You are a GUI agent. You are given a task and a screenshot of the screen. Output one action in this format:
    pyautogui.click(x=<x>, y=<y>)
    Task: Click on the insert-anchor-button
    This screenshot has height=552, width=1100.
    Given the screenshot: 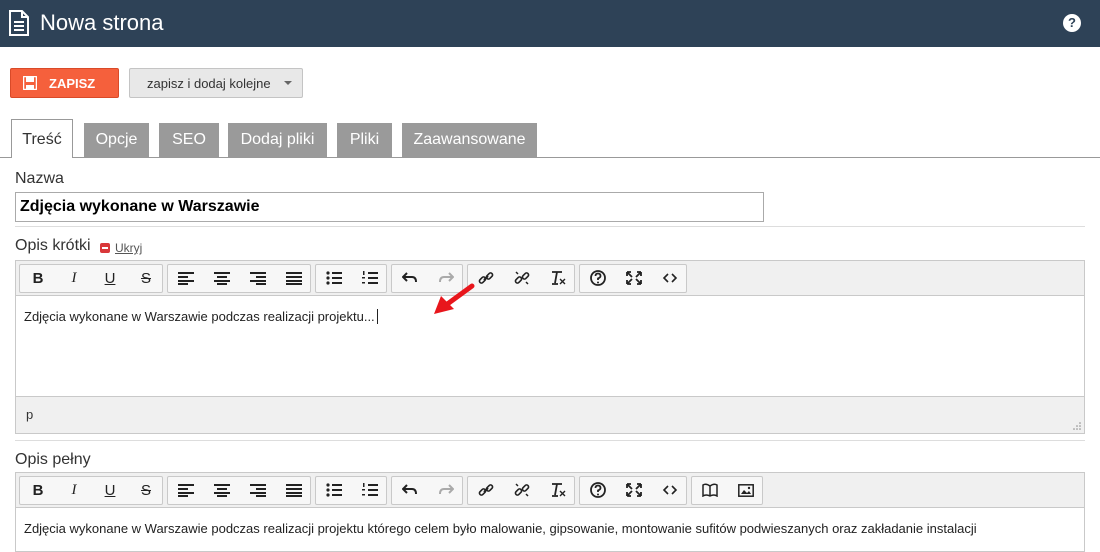 What is the action you would take?
    pyautogui.click(x=710, y=490)
    